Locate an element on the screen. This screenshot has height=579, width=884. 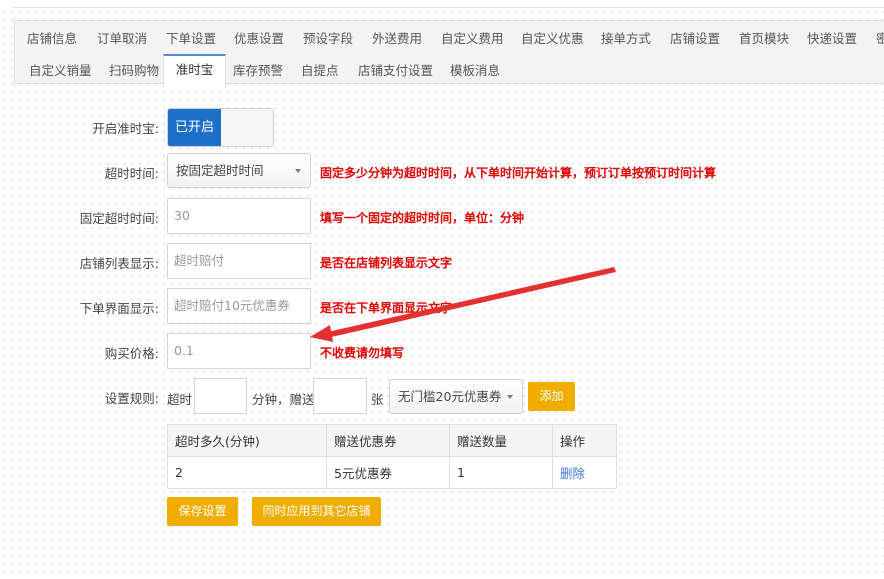
order-page-label: 下单界面显示: is located at coordinates (119, 308).